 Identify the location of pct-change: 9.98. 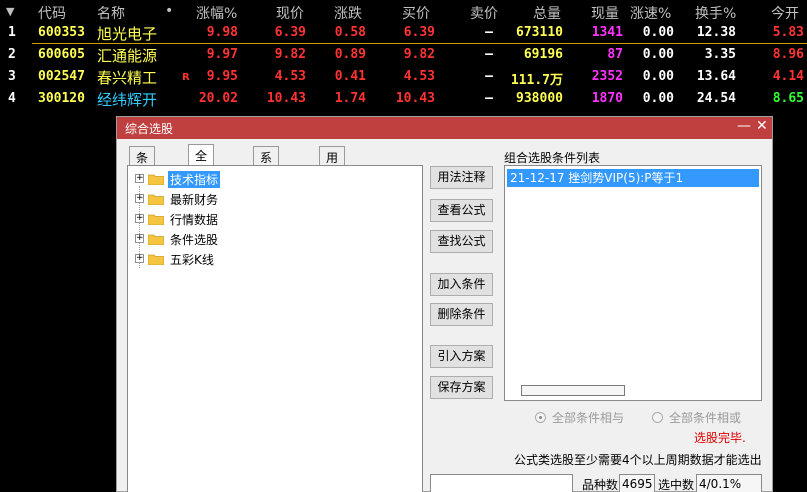
(222, 32).